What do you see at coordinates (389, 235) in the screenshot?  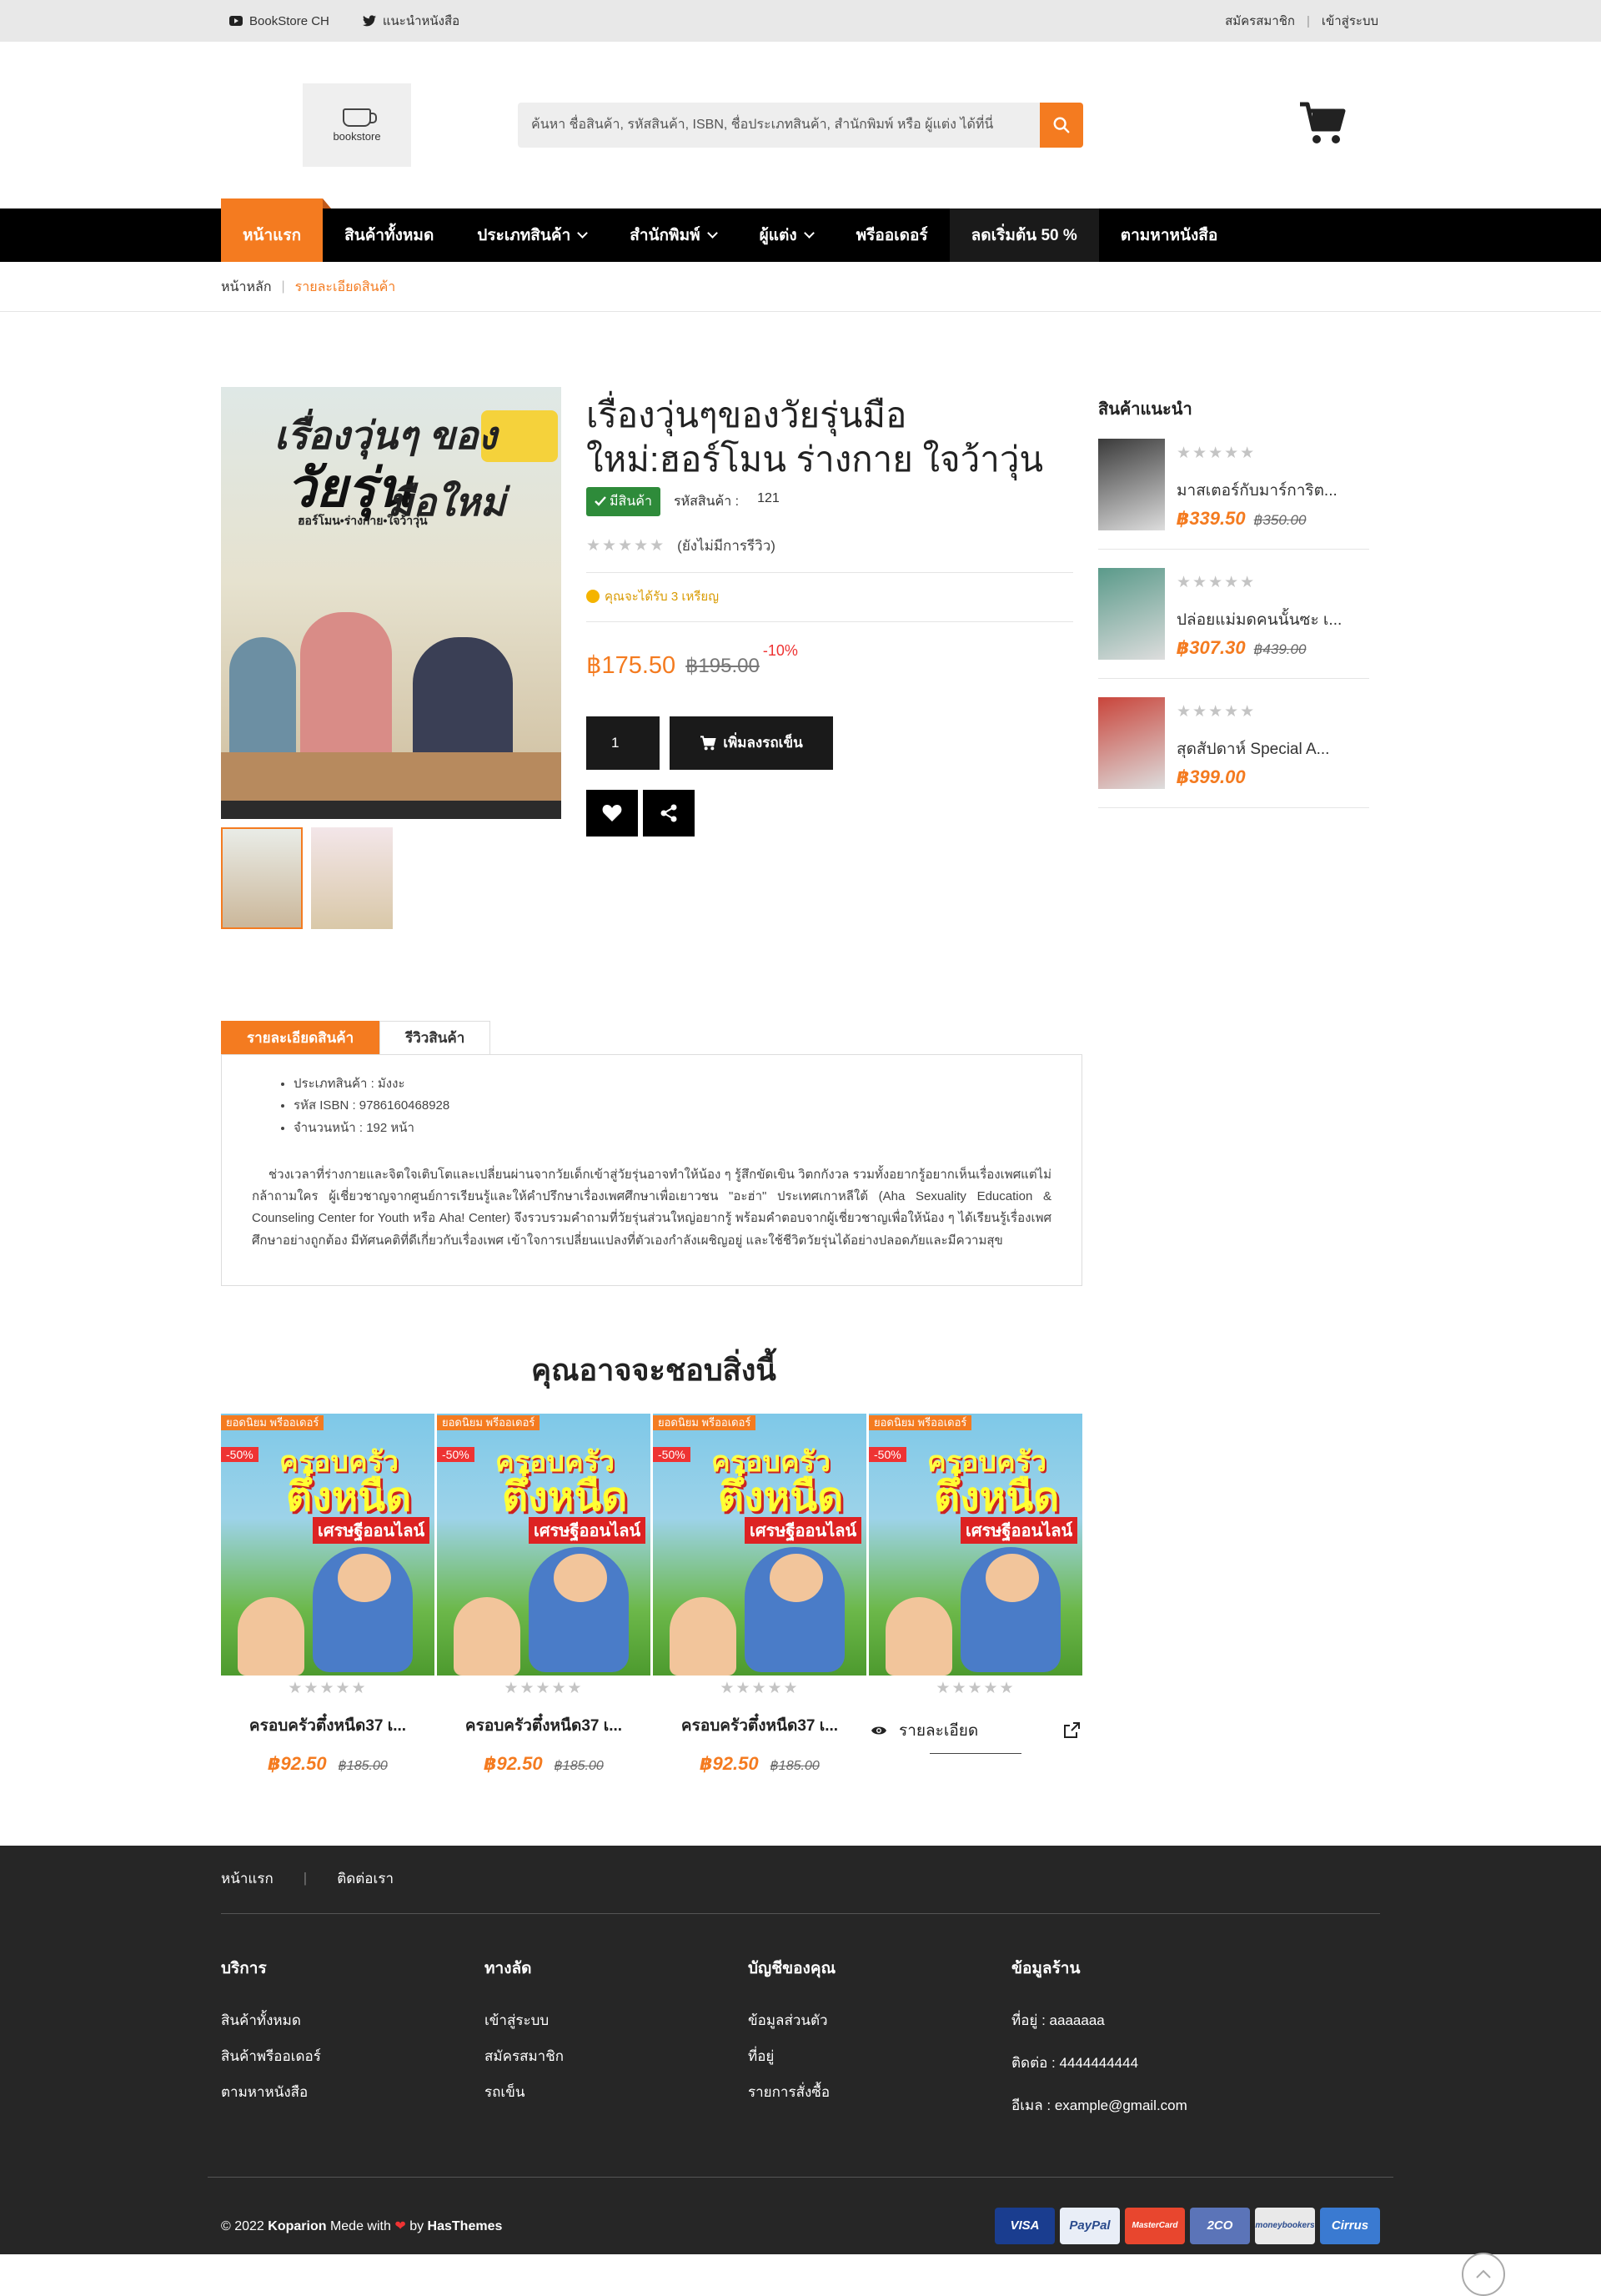 I see `nav-item-1: สินค้าทั้งหมด` at bounding box center [389, 235].